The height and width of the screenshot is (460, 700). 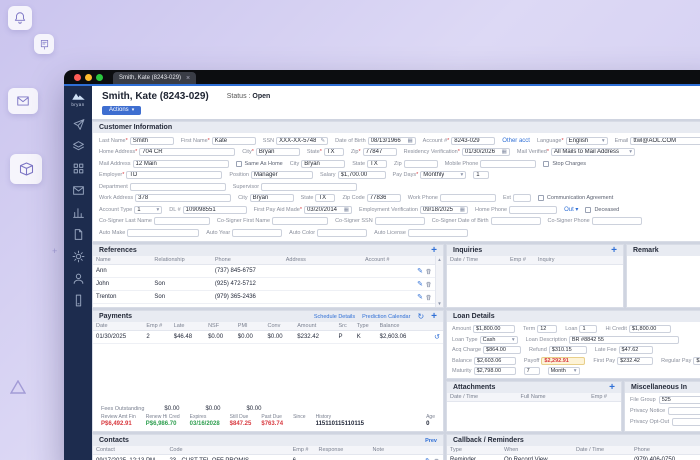 What do you see at coordinates (264, 271) in the screenshot?
I see `table-row: Ann (737) 845-6757 ✎` at bounding box center [264, 271].